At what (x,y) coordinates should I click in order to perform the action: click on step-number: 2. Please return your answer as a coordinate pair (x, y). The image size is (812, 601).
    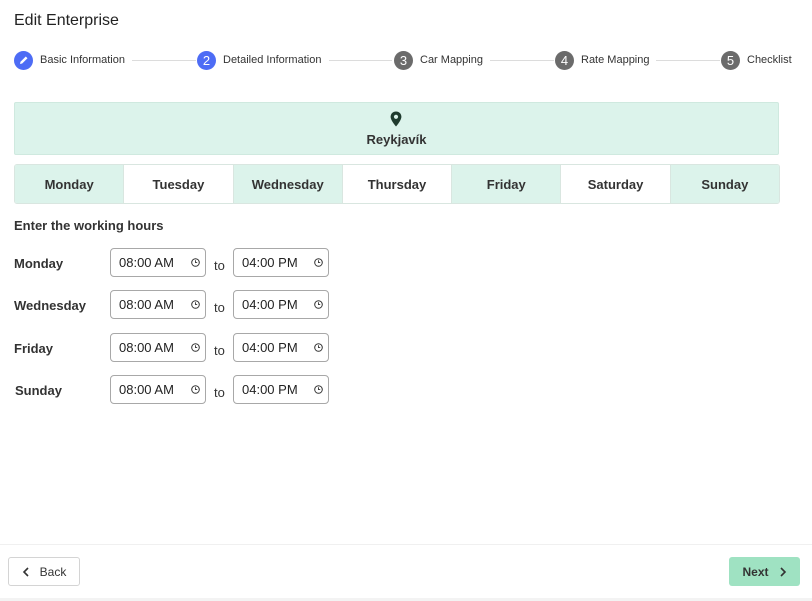
    Looking at the image, I should click on (206, 60).